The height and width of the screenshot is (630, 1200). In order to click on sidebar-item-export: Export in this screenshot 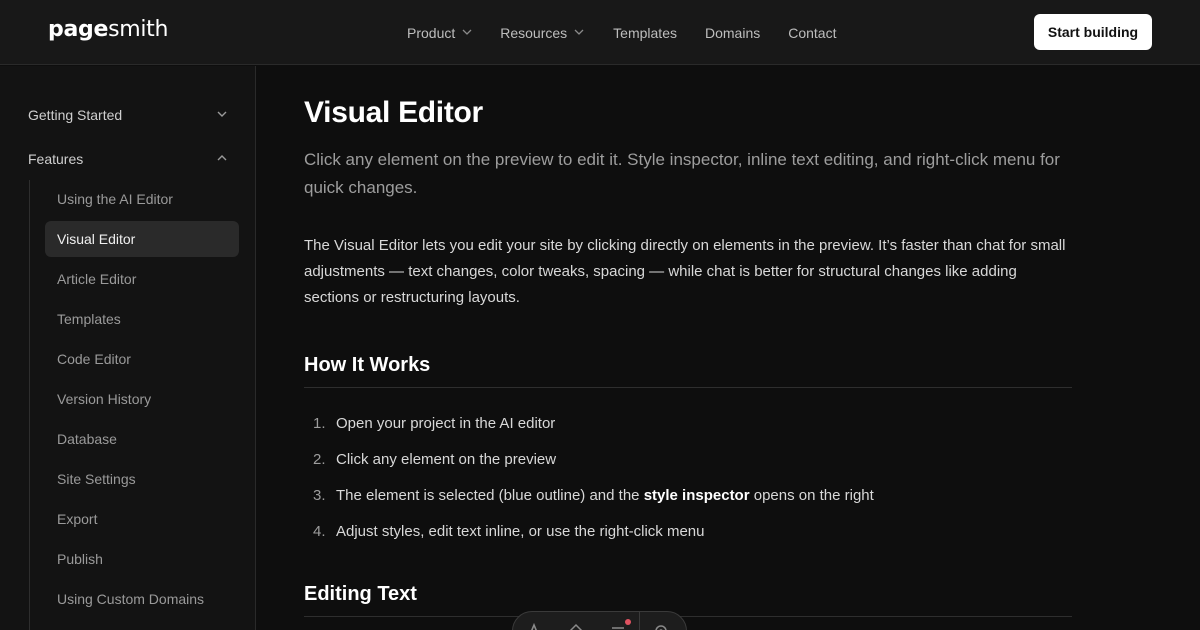, I will do `click(142, 519)`.